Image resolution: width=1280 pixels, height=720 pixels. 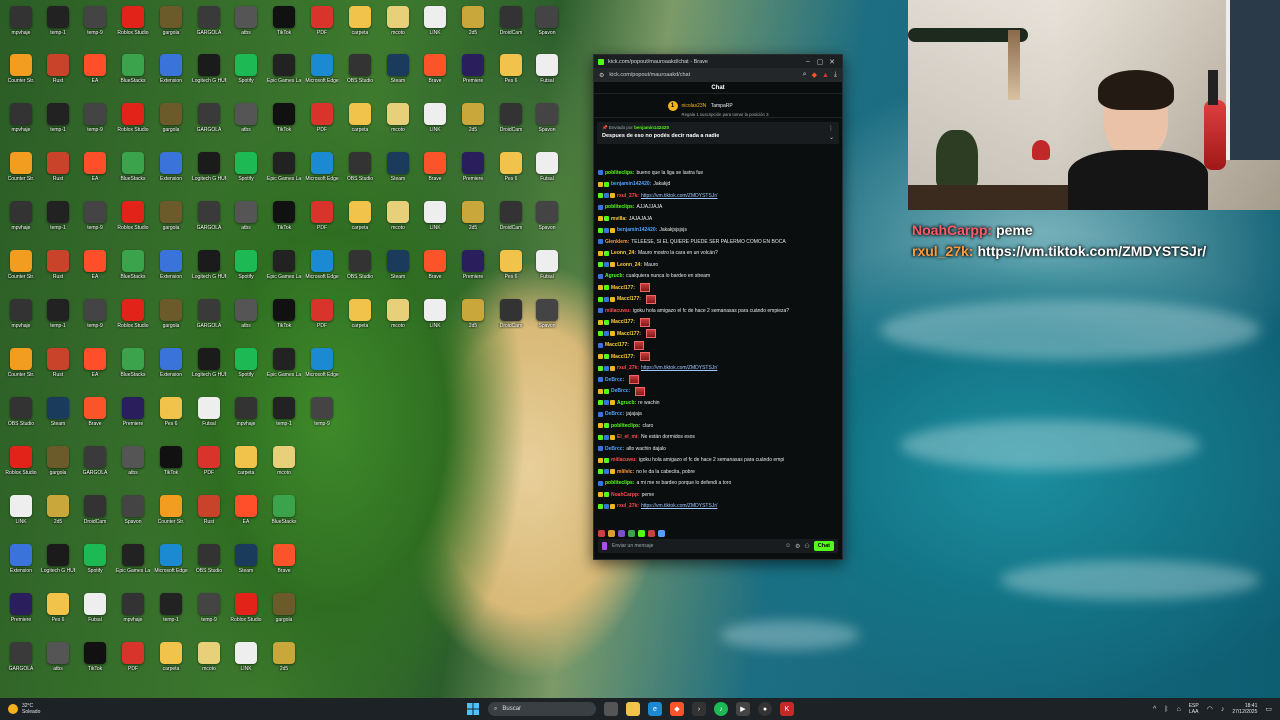 I want to click on desktop-shortcut: Roblox Studio, so click(x=133, y=320).